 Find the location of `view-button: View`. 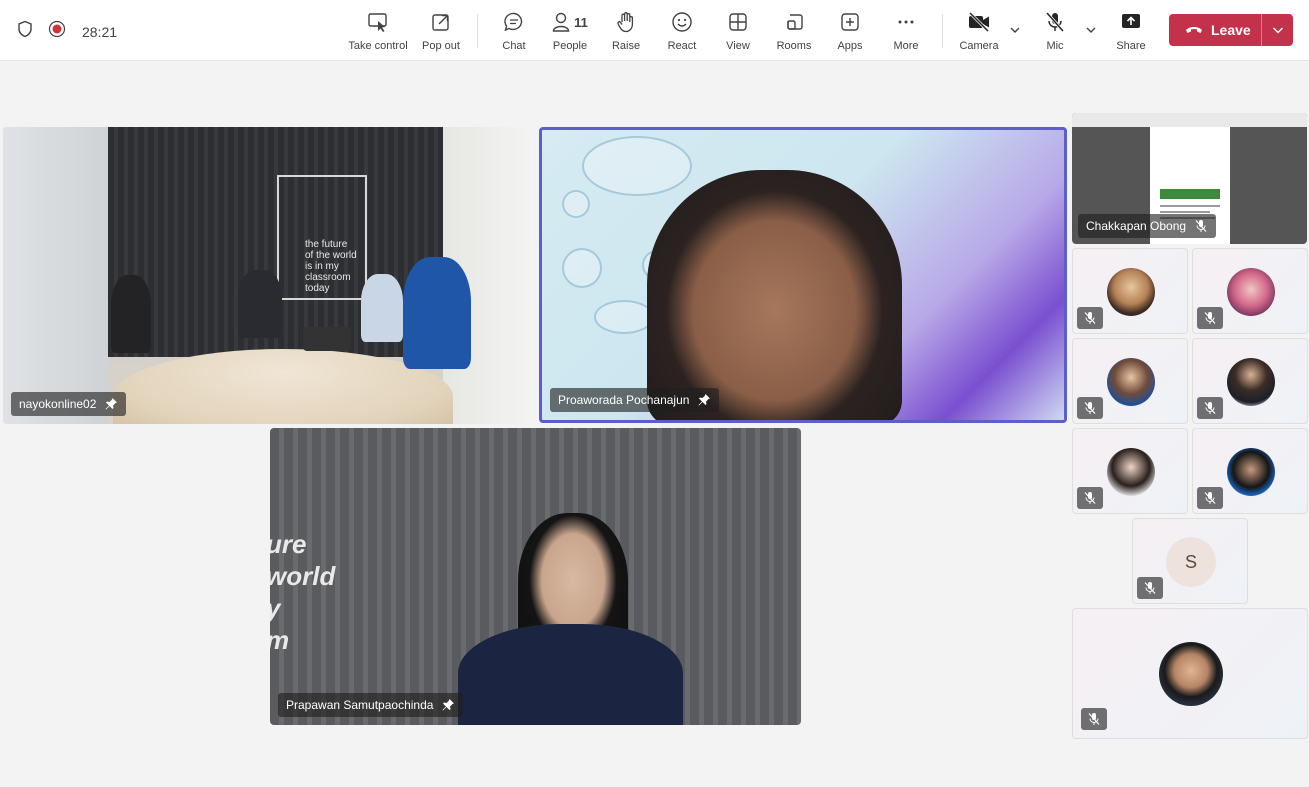

view-button: View is located at coordinates (738, 32).